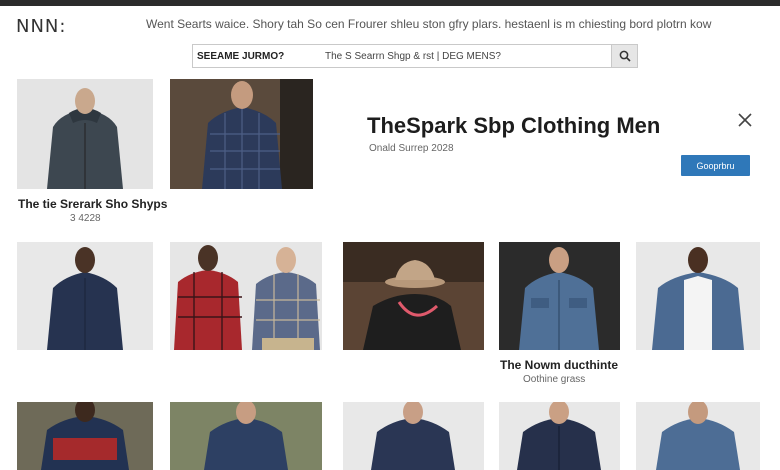 This screenshot has height=470, width=780. Describe the element at coordinates (241, 134) in the screenshot. I see `product-image-navy-flannel` at that location.